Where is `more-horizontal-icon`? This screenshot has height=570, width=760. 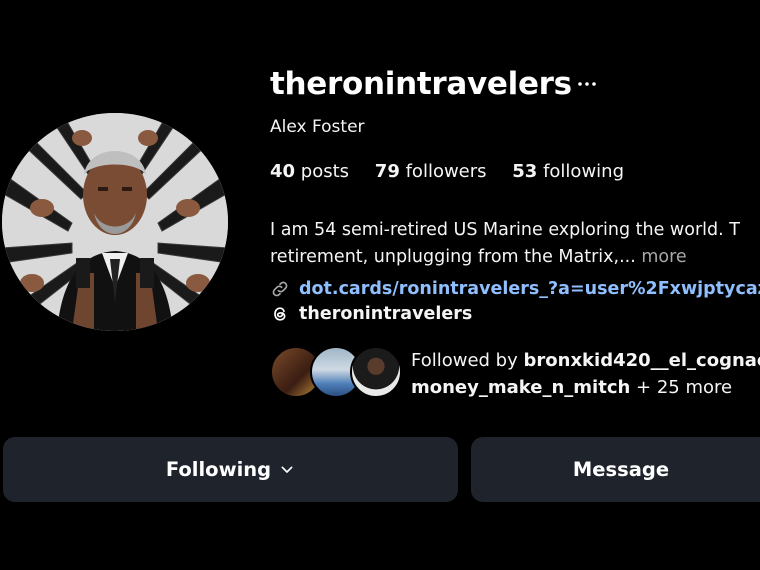 more-horizontal-icon is located at coordinates (587, 84).